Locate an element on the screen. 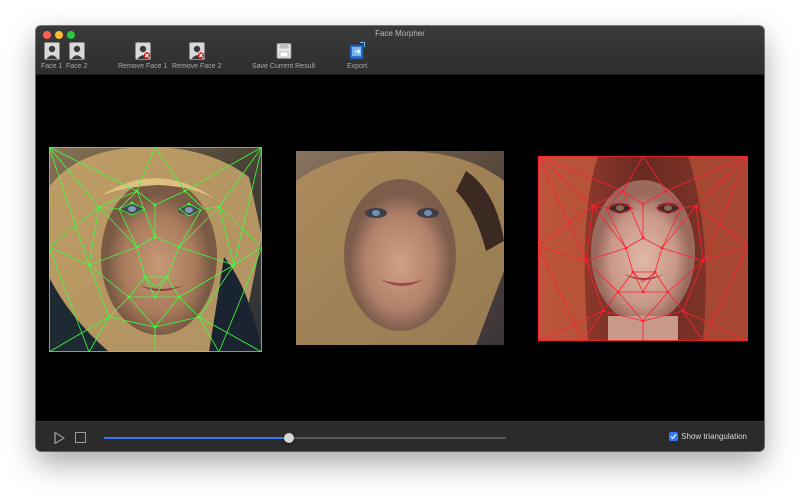 The width and height of the screenshot is (800, 500). show-triangulation-toggle: Show triangulation is located at coordinates (708, 436).